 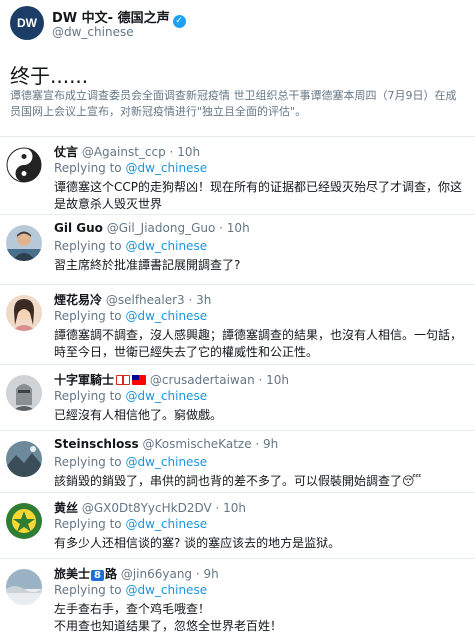 I want to click on account-handle: @dw_chinese, so click(x=93, y=32).